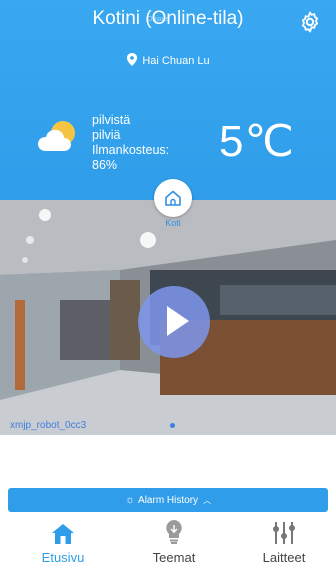 The image size is (336, 571). I want to click on home-button-circle, so click(173, 198).